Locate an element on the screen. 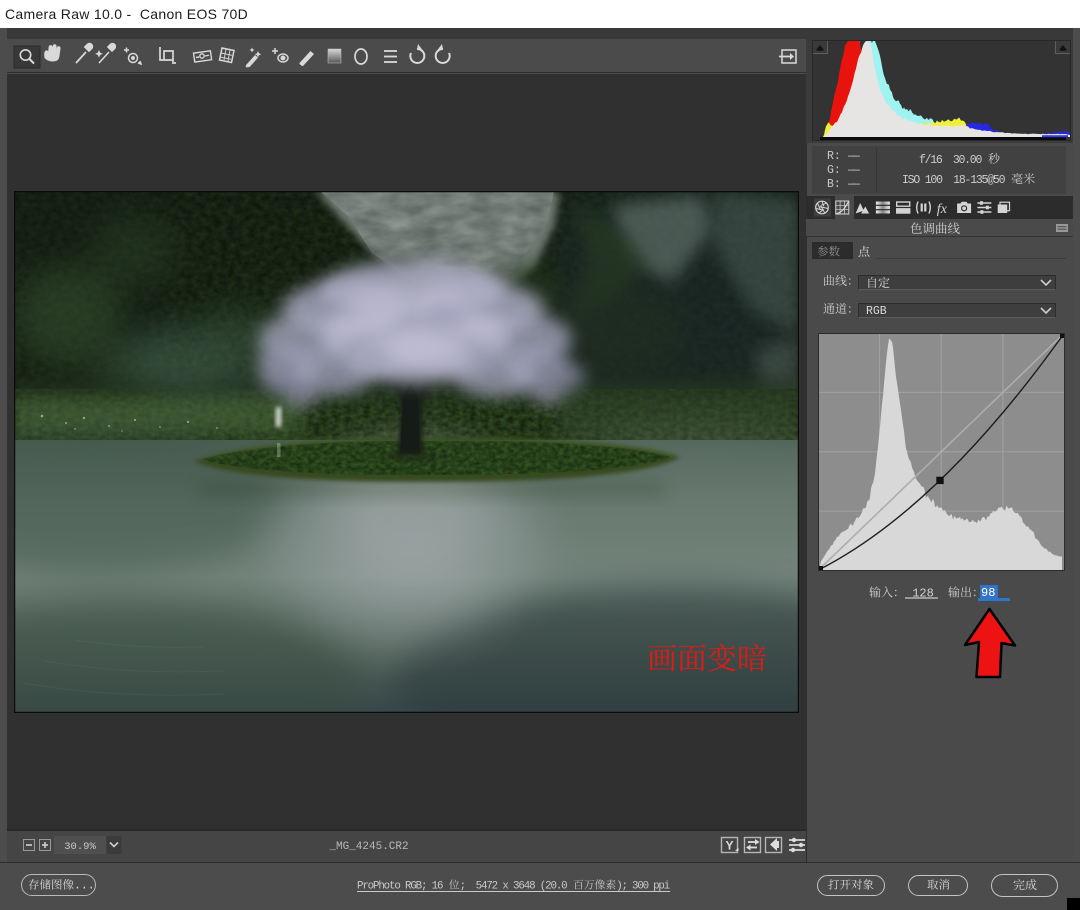 This screenshot has height=910, width=1080. svg-text: 30.9% is located at coordinates (80, 847).